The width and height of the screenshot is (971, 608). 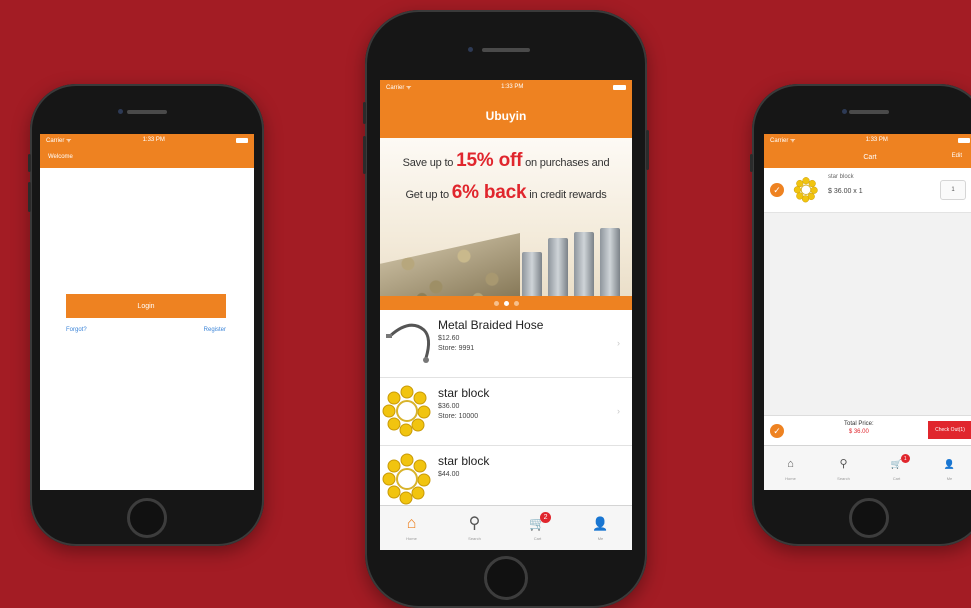 I want to click on quantity-stepper: 1, so click(x=953, y=190).